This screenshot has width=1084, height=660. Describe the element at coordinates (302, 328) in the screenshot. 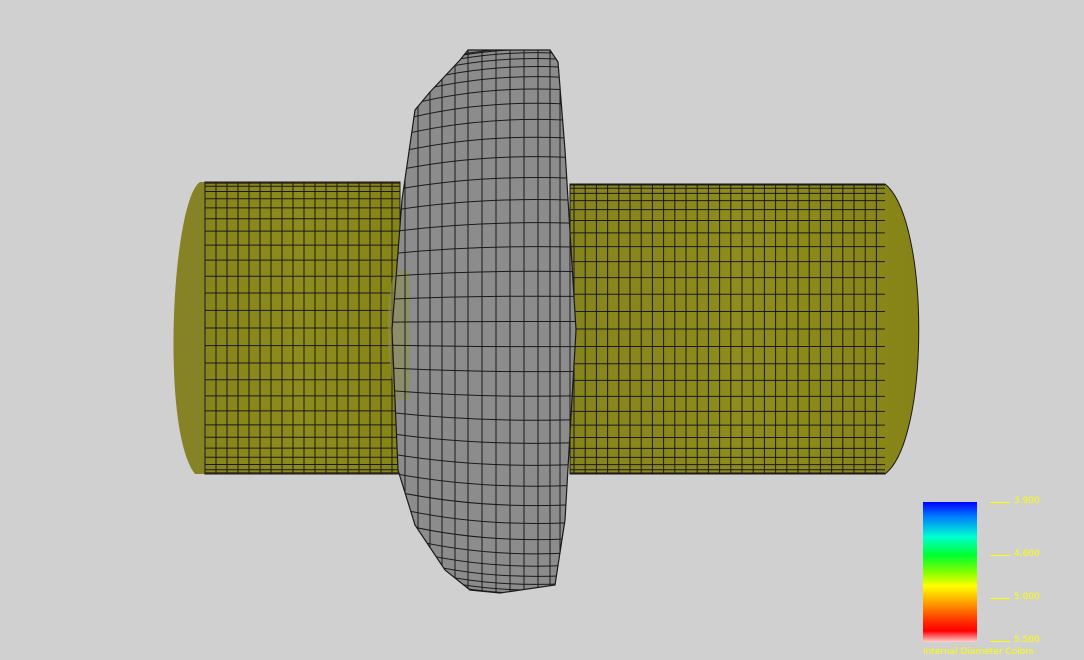

I see `left-pipe-segment` at that location.